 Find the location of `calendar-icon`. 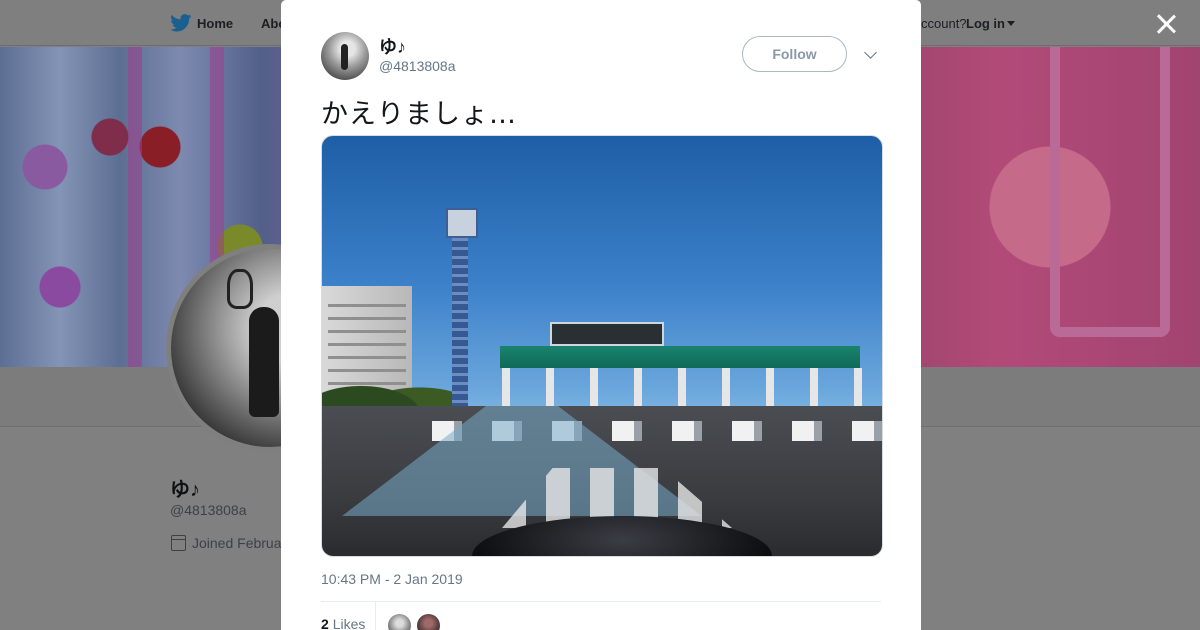

calendar-icon is located at coordinates (178, 543).